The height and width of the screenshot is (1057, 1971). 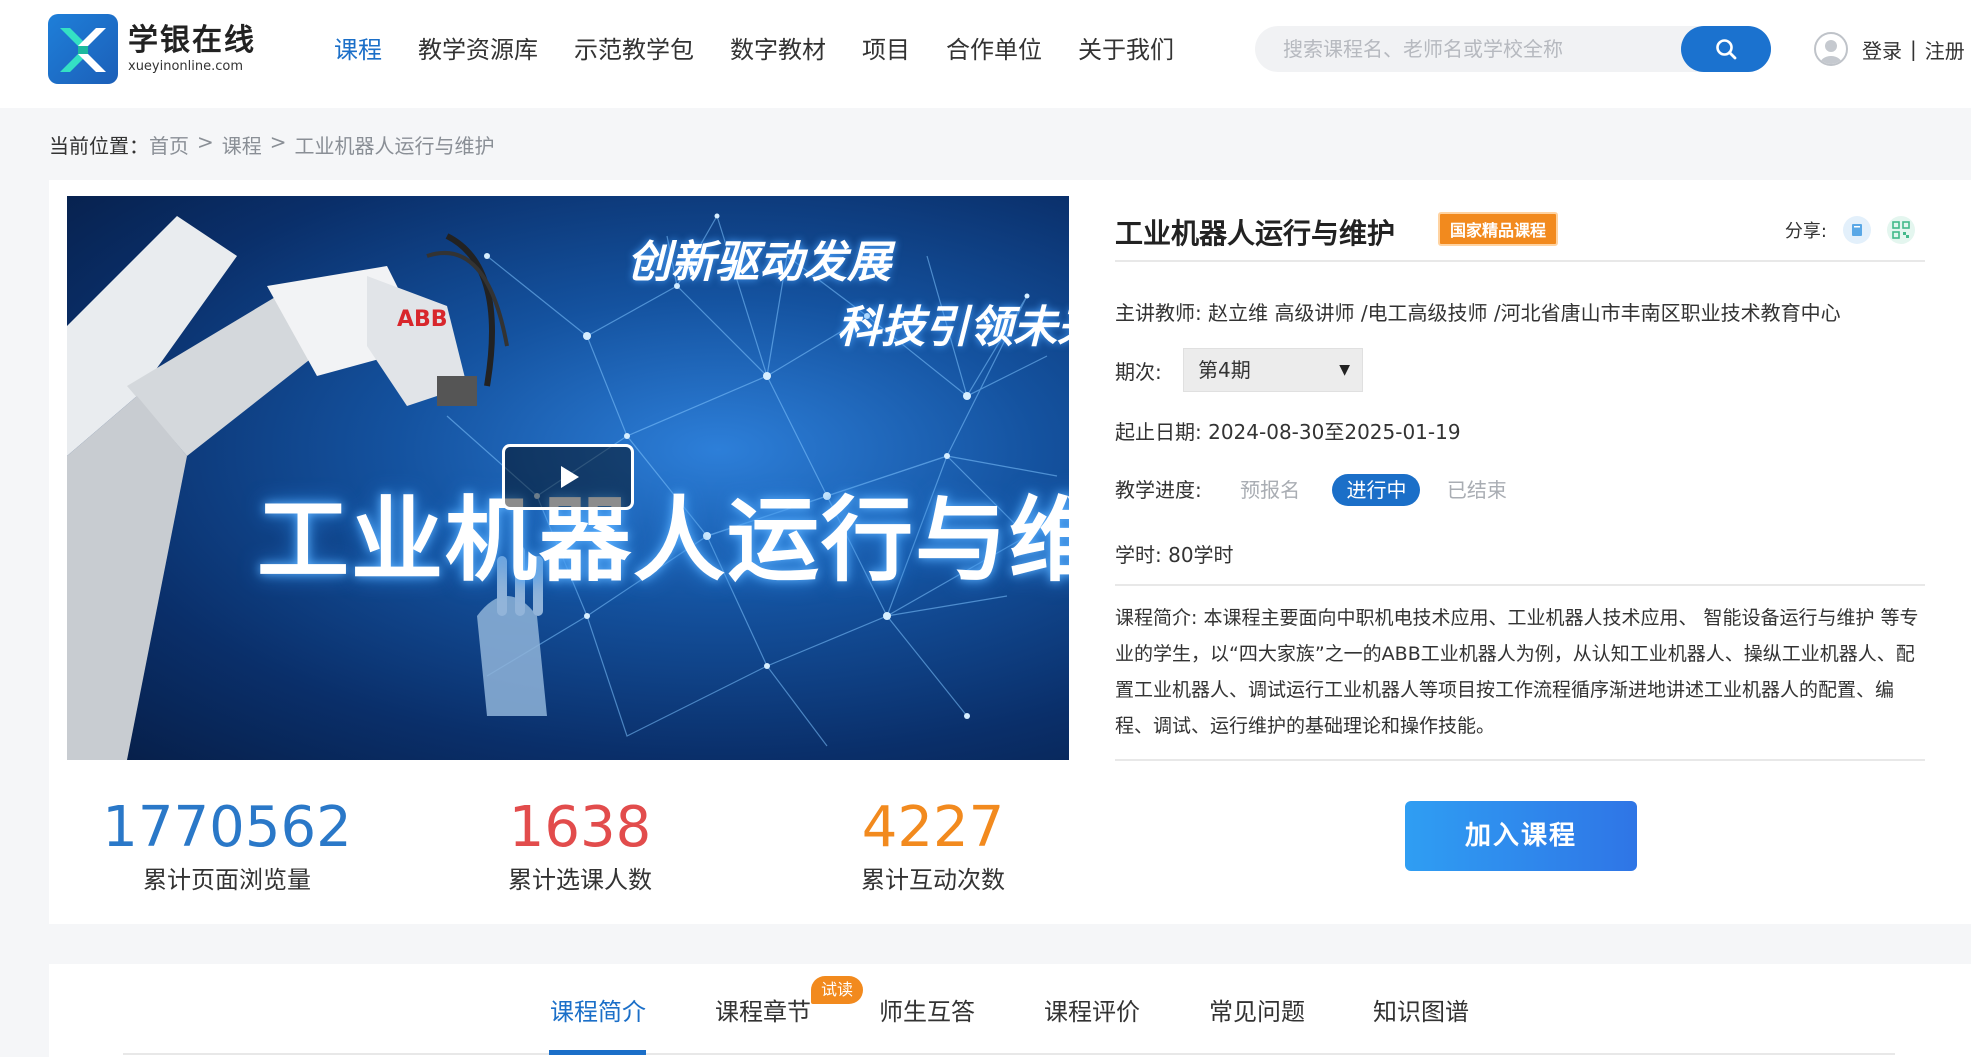 What do you see at coordinates (169, 144) in the screenshot?
I see `breadcrumb-home: 首页` at bounding box center [169, 144].